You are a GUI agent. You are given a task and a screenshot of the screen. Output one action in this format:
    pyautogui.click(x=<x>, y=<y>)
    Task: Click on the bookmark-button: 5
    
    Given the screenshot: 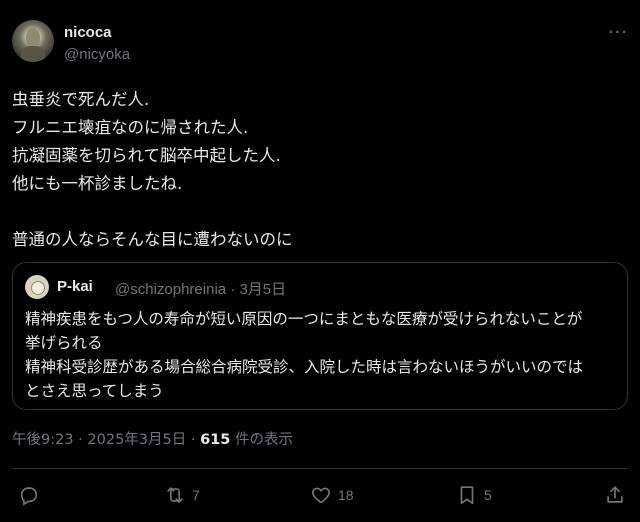 What is the action you would take?
    pyautogui.click(x=474, y=495)
    